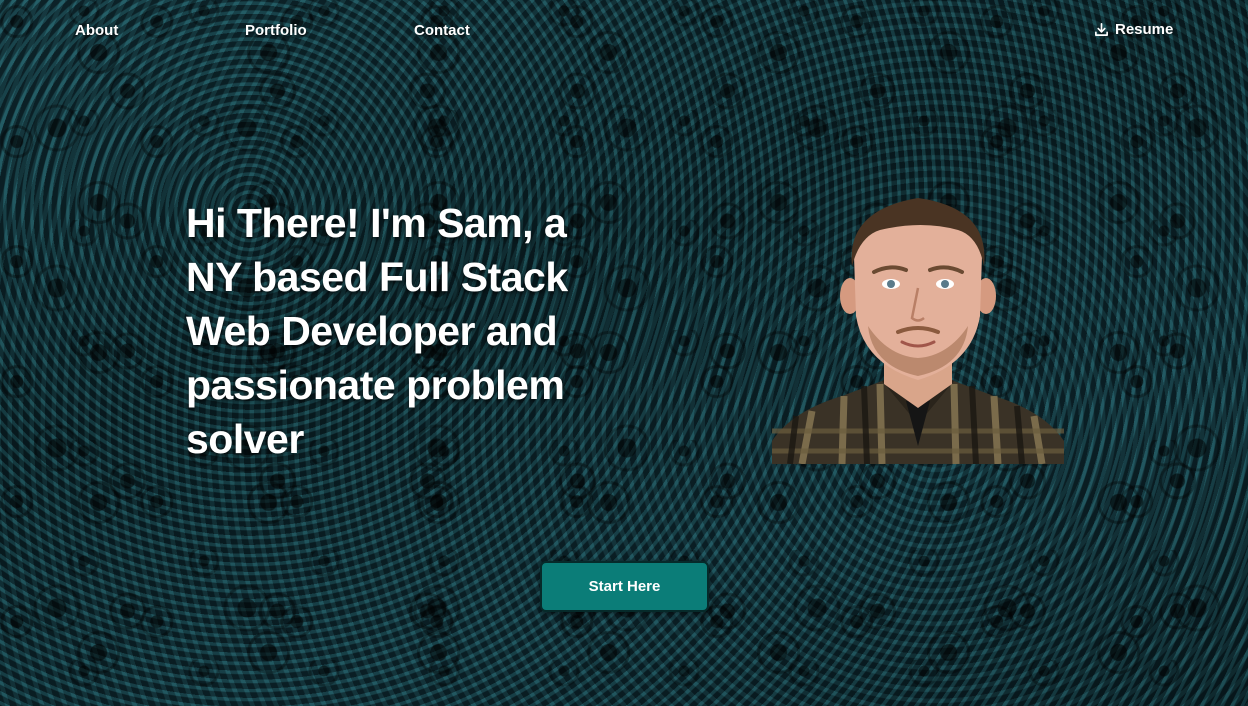 The height and width of the screenshot is (706, 1248). Describe the element at coordinates (624, 586) in the screenshot. I see `start-here-button: Start Here` at that location.